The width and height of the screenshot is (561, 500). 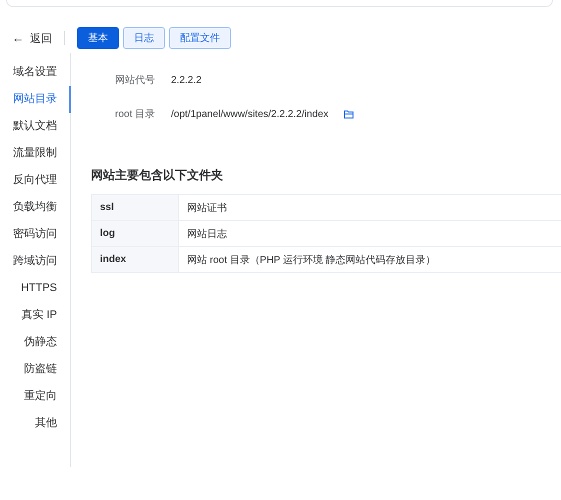 What do you see at coordinates (200, 38) in the screenshot?
I see `tab: 配置文件` at bounding box center [200, 38].